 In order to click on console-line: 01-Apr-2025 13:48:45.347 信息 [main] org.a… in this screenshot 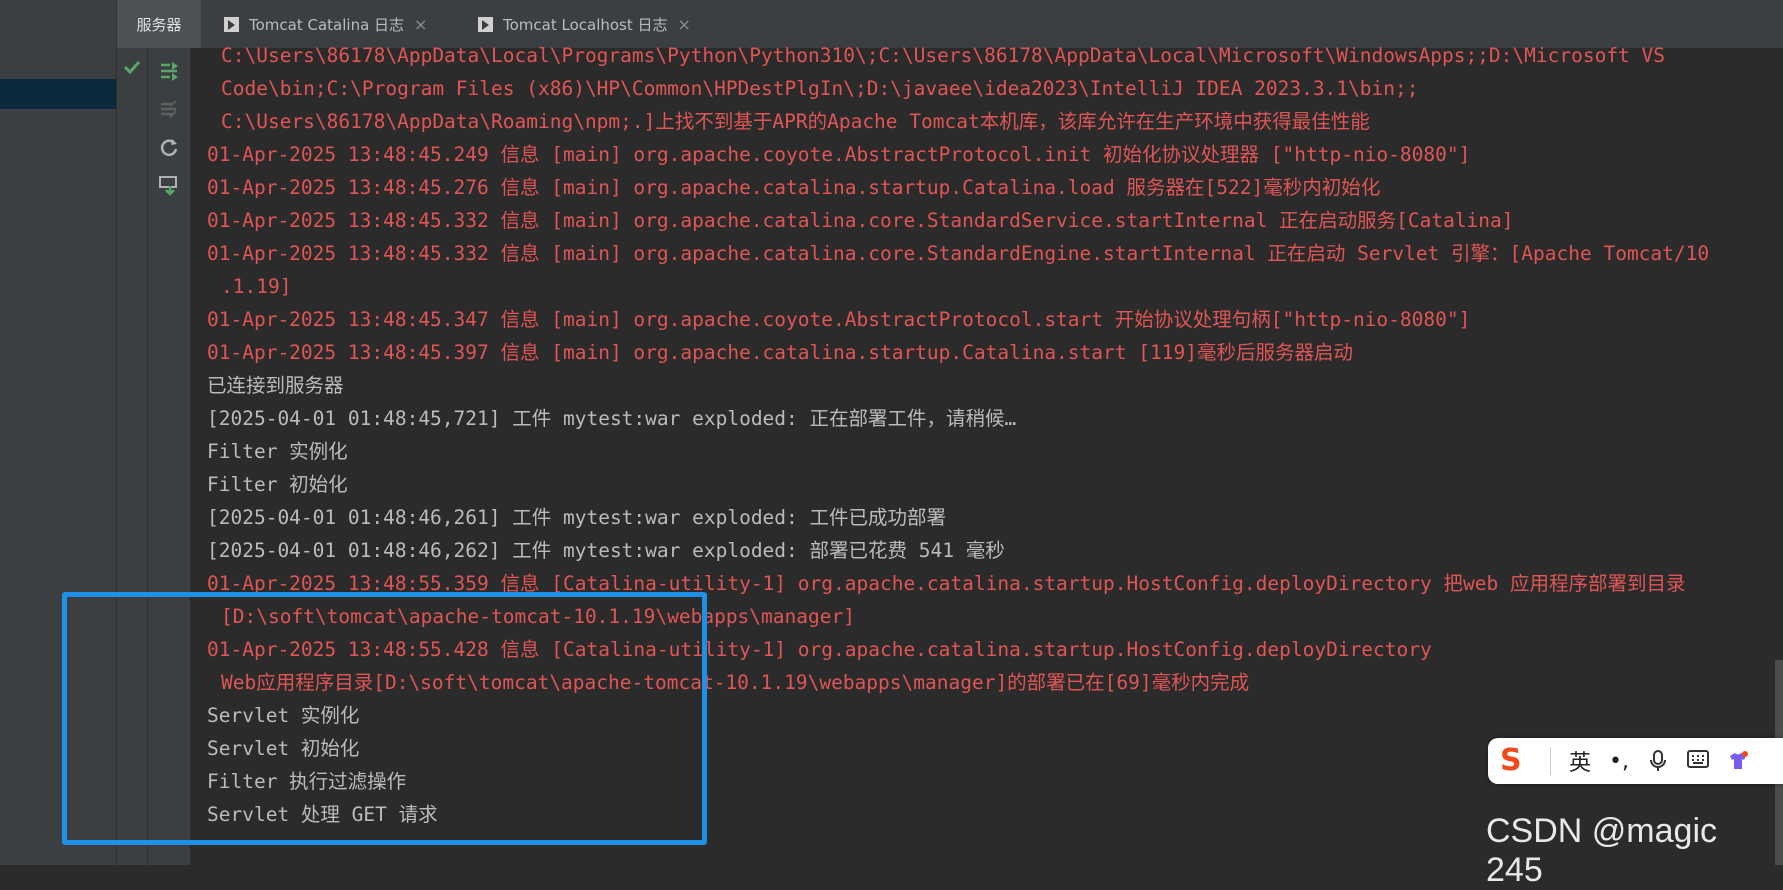, I will do `click(839, 319)`.